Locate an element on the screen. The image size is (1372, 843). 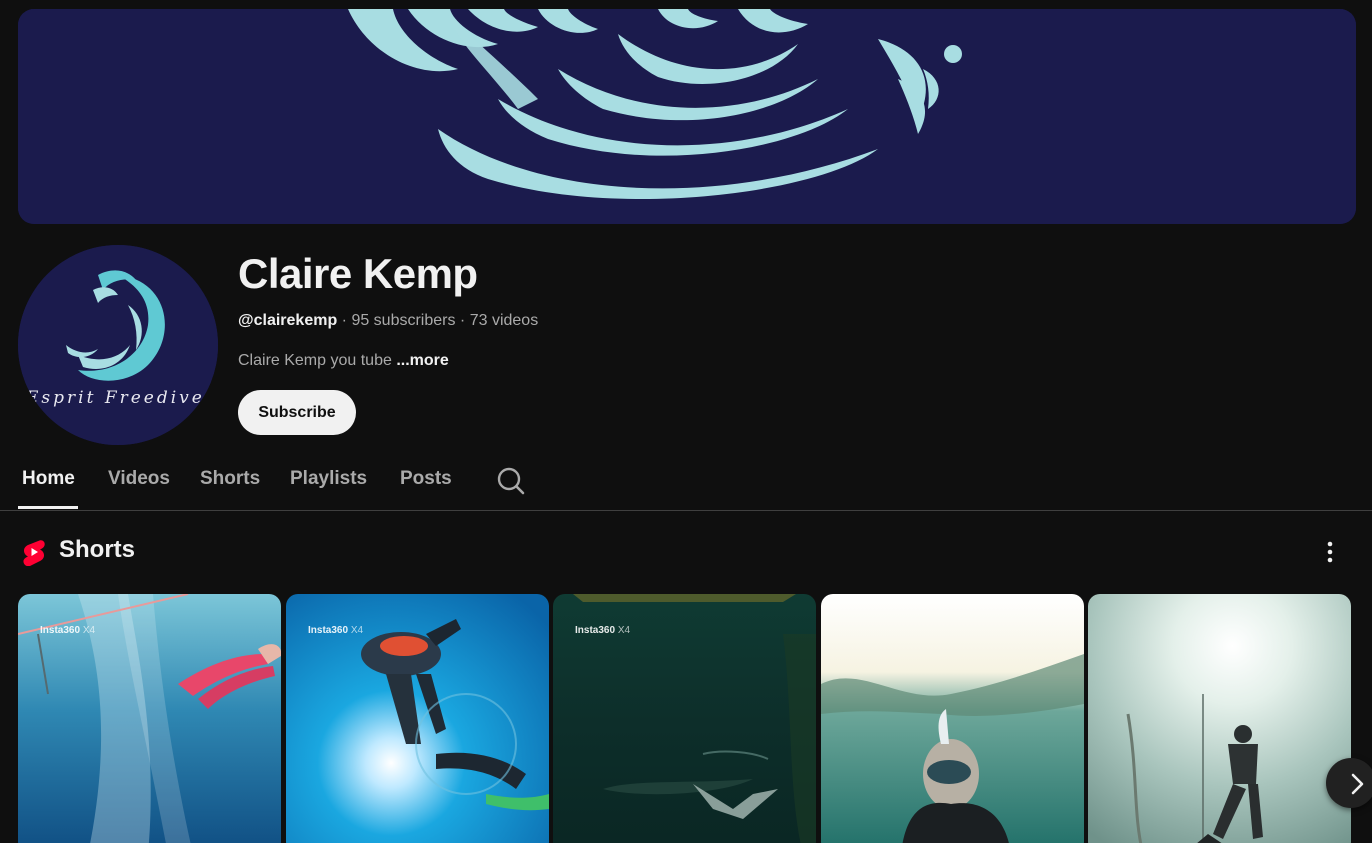
channel-meta: @clairekemp · 95 subscribers · 73 videos is located at coordinates (388, 321).